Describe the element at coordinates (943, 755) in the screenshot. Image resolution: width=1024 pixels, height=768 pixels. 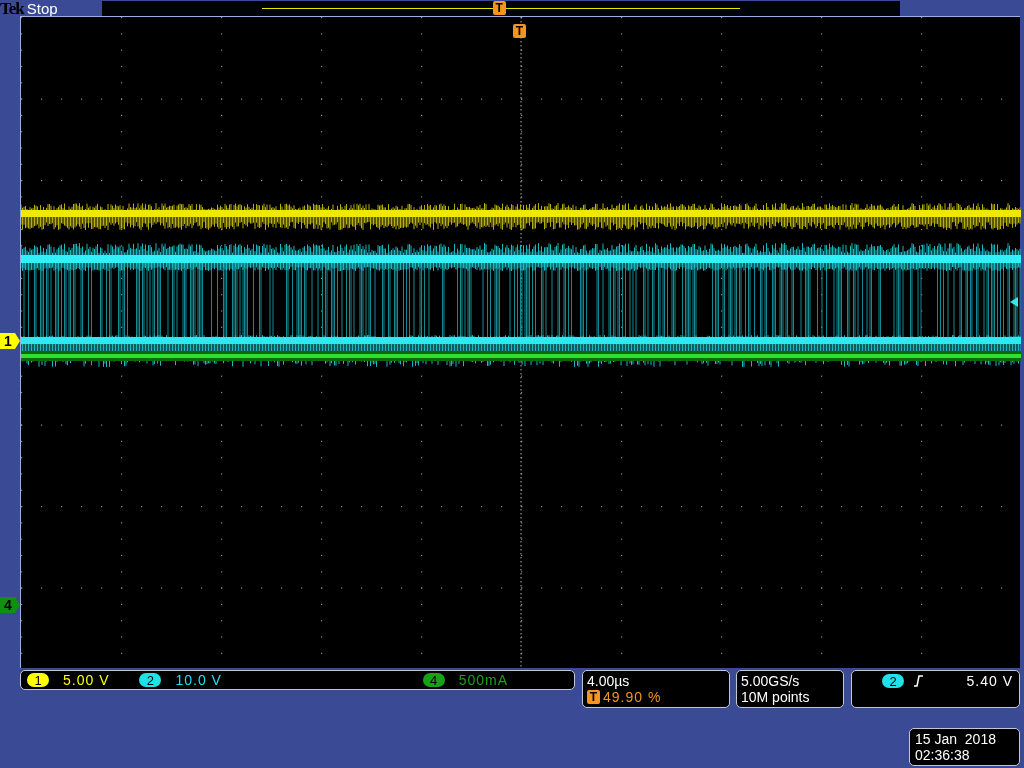
I see `time-label: 02:36:38` at that location.